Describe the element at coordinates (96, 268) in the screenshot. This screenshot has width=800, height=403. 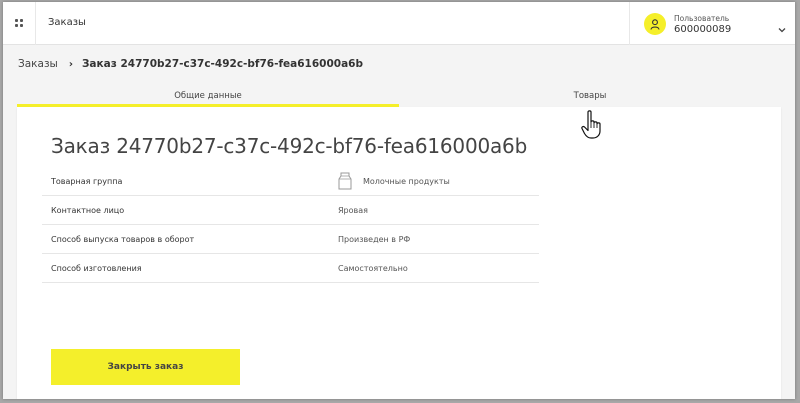
I see `detail-label: Способ изготовления` at that location.